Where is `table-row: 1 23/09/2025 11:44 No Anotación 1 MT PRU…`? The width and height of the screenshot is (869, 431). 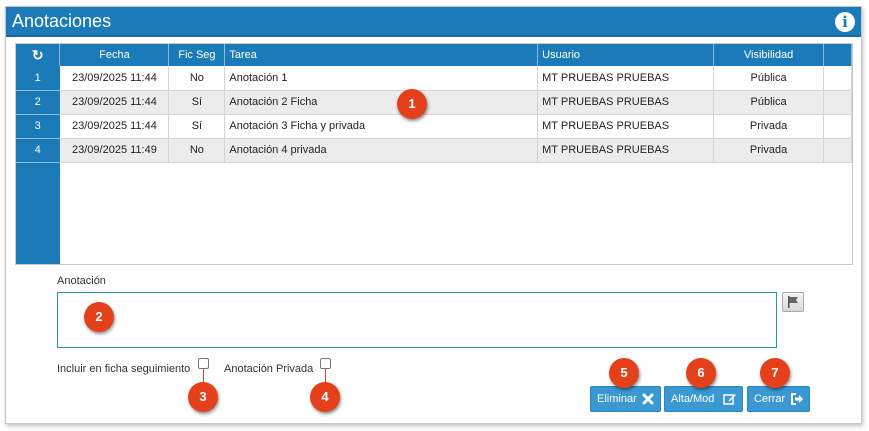
table-row: 1 23/09/2025 11:44 No Anotación 1 MT PRU… is located at coordinates (434, 78).